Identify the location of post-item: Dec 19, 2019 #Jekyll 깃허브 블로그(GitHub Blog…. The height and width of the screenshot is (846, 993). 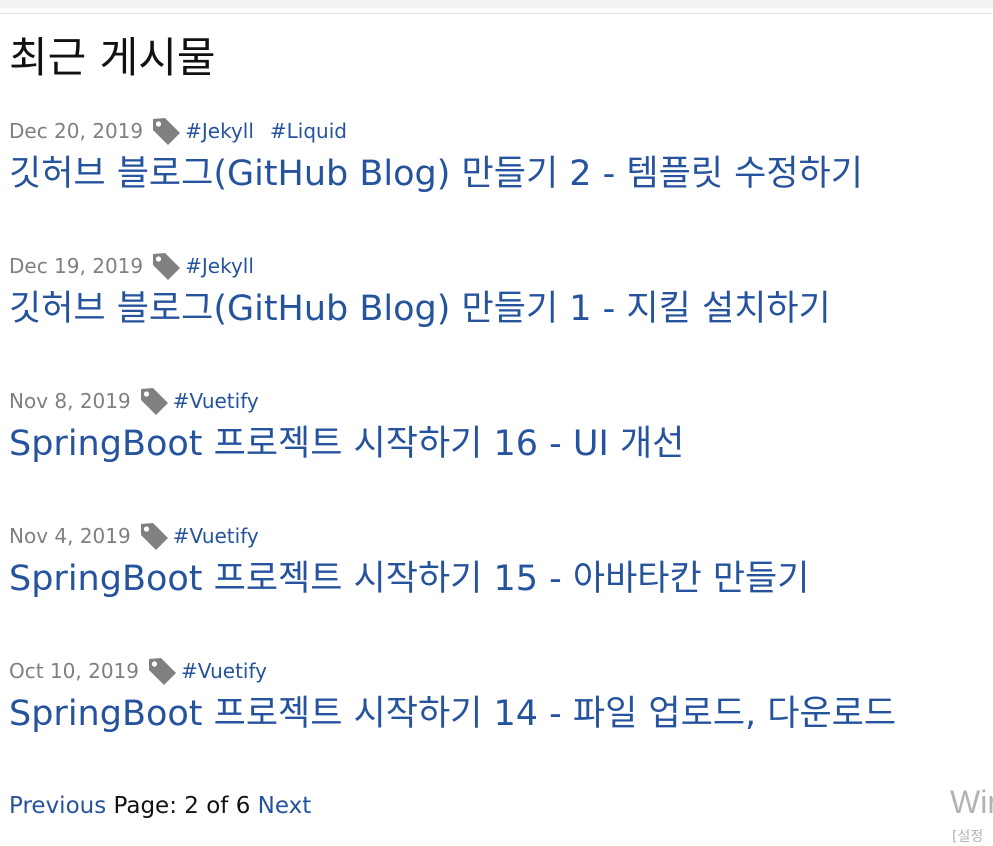
(496, 289).